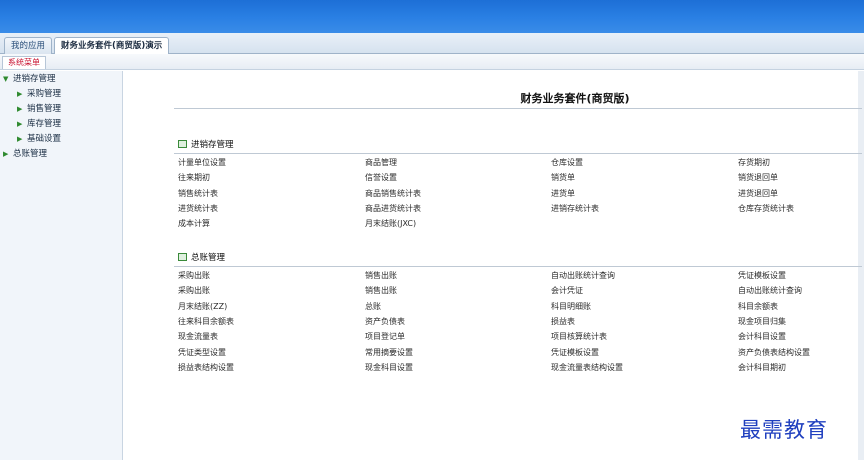 Image resolution: width=864 pixels, height=460 pixels. I want to click on menu-link: 进销存统计表, so click(575, 209).